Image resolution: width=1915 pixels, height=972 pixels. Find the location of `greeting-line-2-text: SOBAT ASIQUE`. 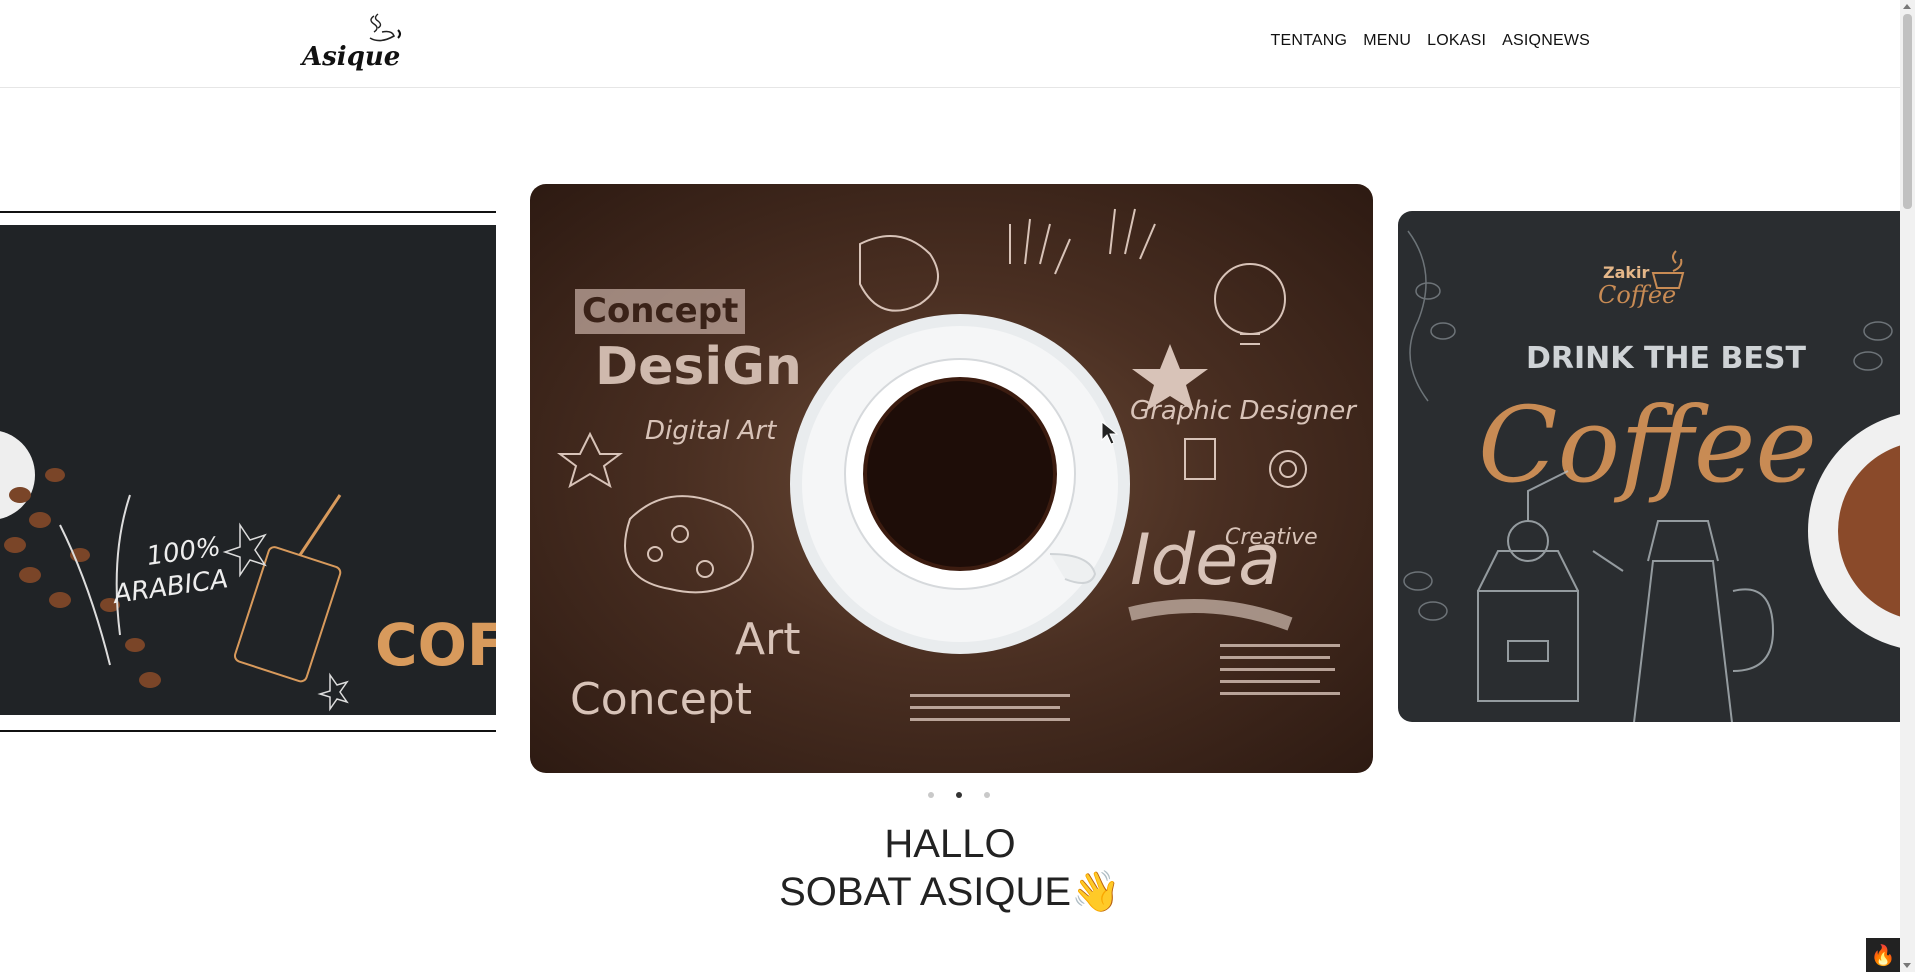

greeting-line-2-text: SOBAT ASIQUE is located at coordinates (925, 892).